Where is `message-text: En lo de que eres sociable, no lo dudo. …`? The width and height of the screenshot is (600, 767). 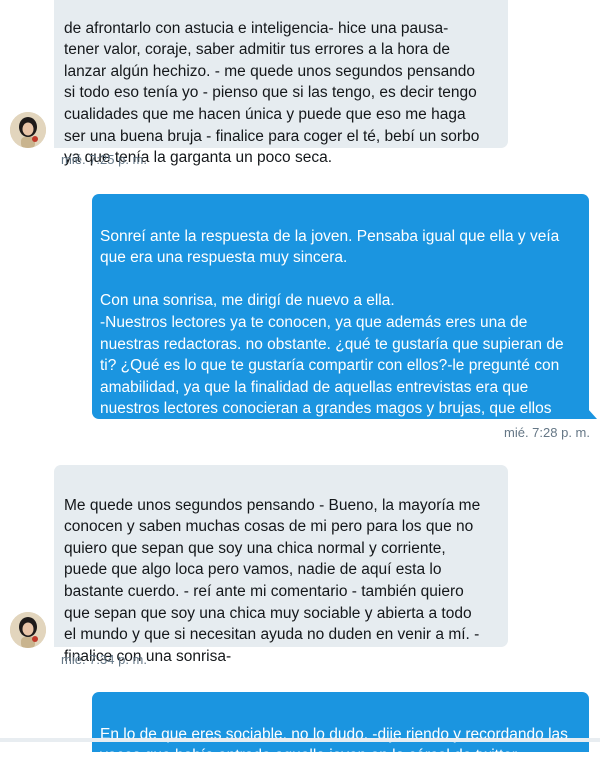 message-text: En lo de que eres sociable, no lo dudo. … is located at coordinates (334, 745).